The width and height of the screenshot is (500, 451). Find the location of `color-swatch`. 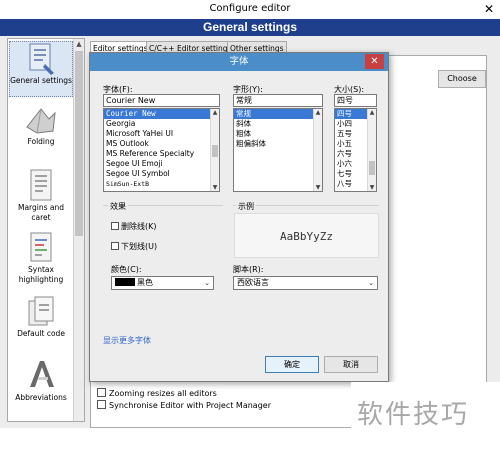

color-swatch is located at coordinates (125, 282).